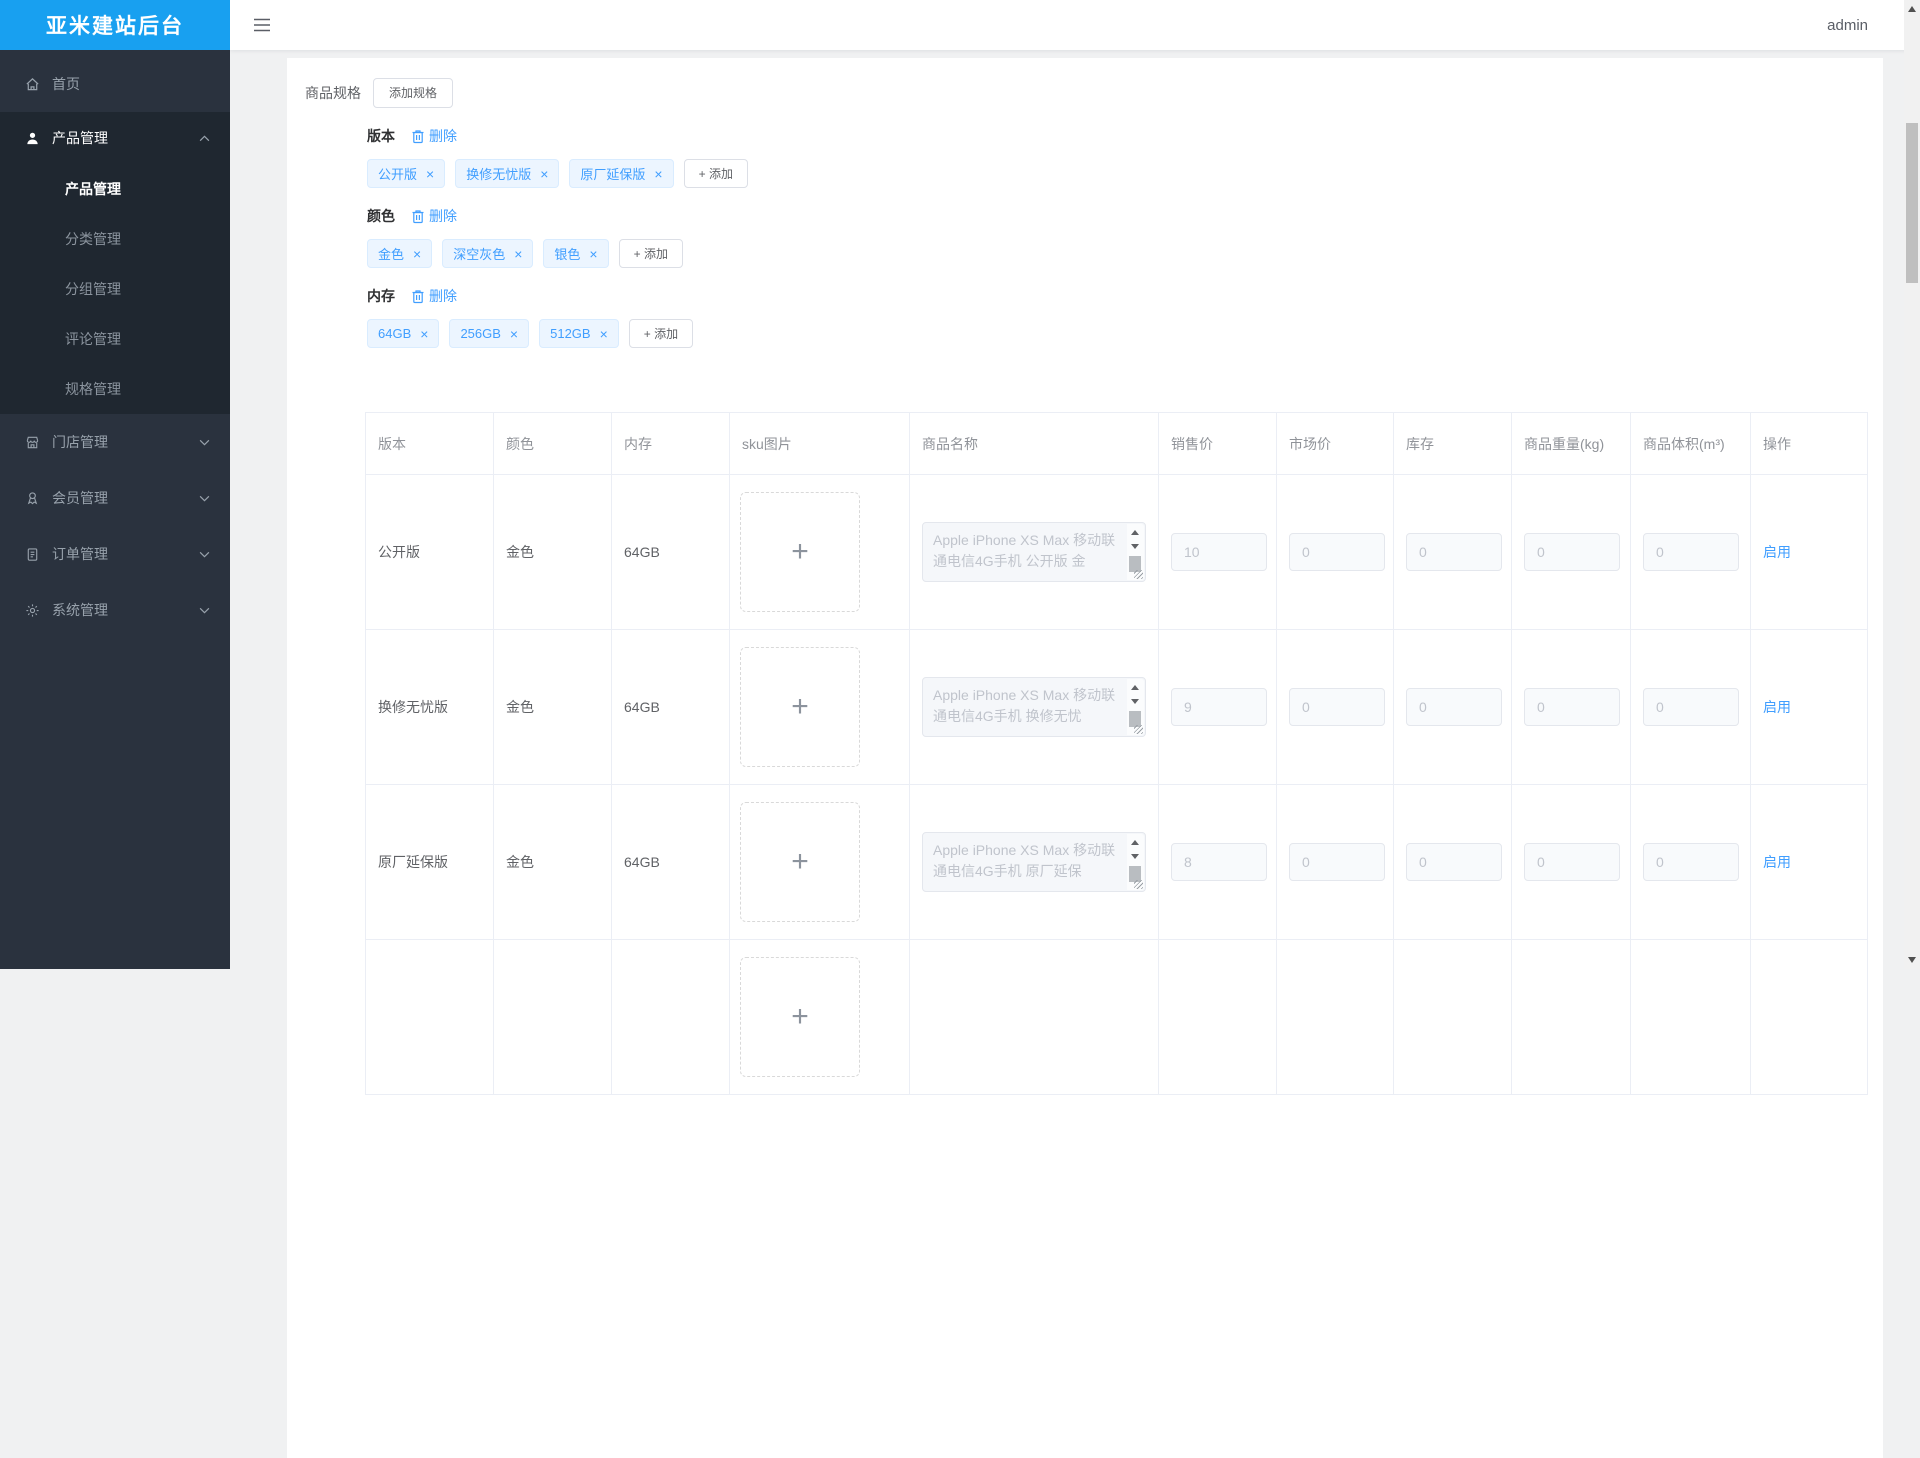 This screenshot has height=1458, width=1920. I want to click on sidebar-item-product-management: 产品管理, so click(115, 138).